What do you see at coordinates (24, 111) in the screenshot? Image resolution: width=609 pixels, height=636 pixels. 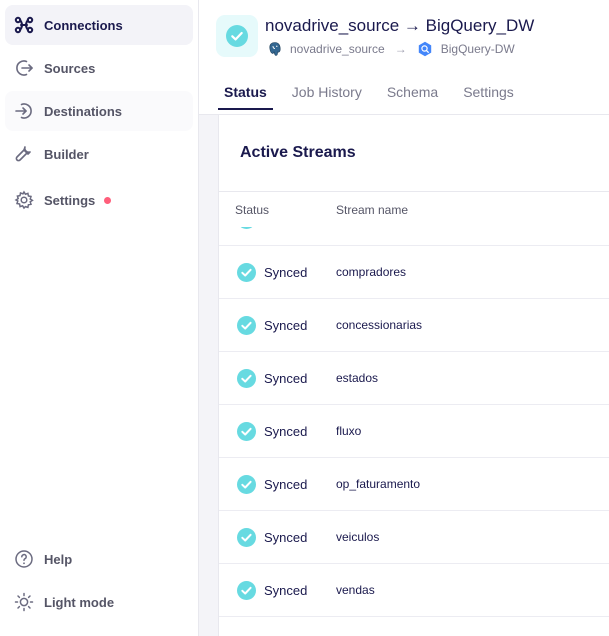 I see `destinations-icon` at bounding box center [24, 111].